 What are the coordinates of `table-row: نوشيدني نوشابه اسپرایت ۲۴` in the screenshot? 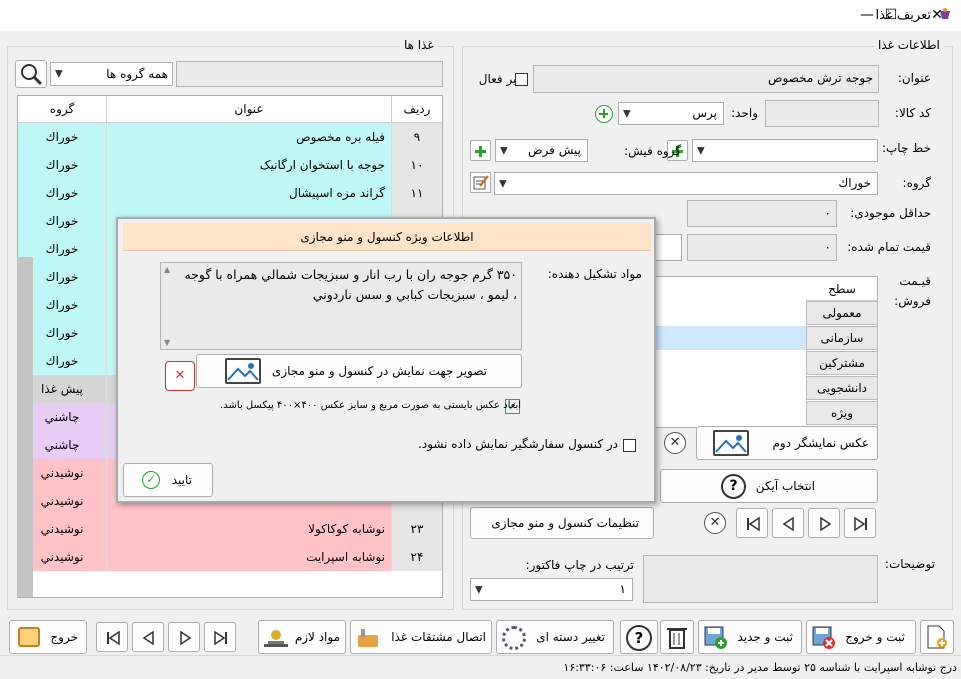 It's located at (230, 557).